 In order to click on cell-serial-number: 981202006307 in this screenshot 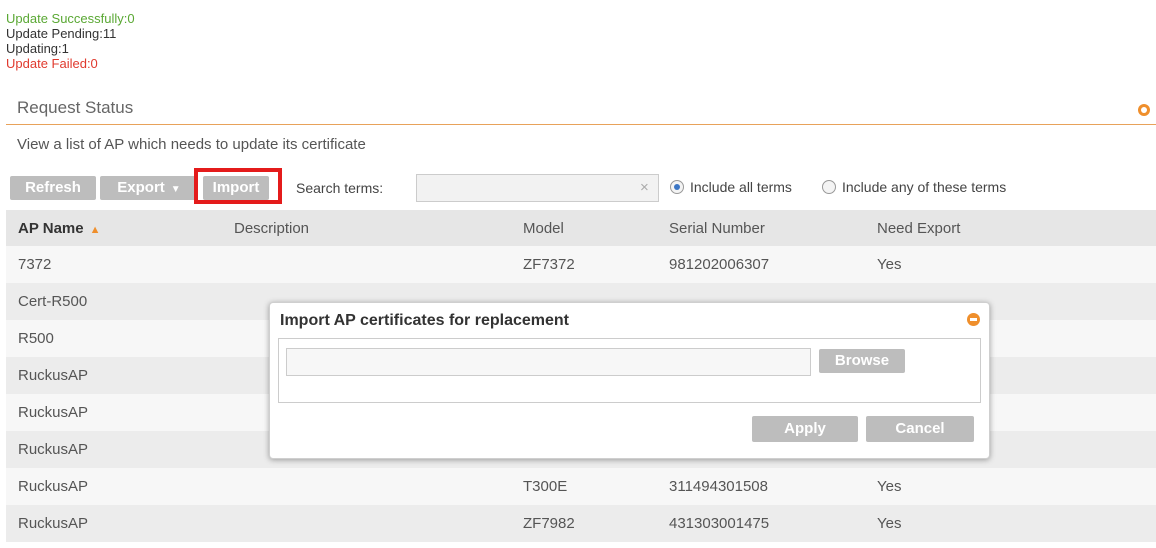, I will do `click(761, 264)`.